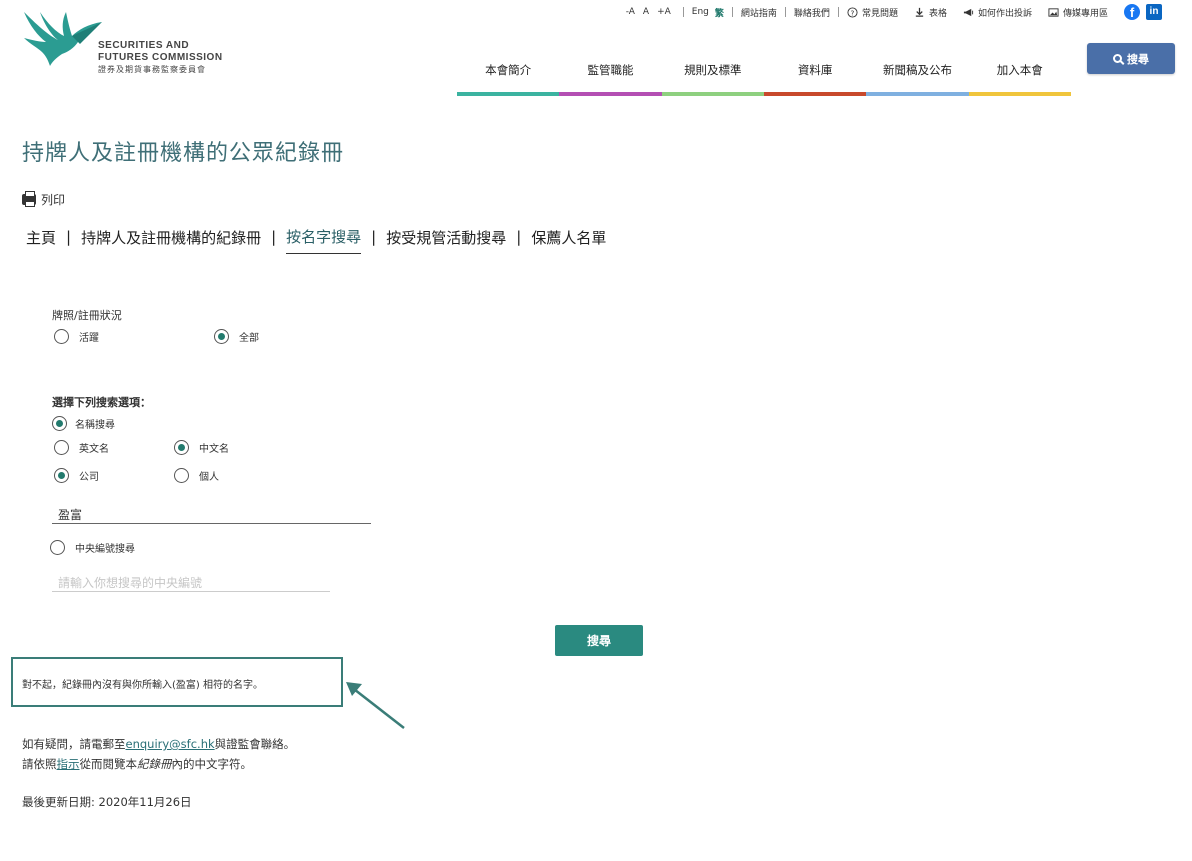 The height and width of the screenshot is (861, 1192). What do you see at coordinates (568, 240) in the screenshot?
I see `subnav-sponsors-list: 保薦人名單` at bounding box center [568, 240].